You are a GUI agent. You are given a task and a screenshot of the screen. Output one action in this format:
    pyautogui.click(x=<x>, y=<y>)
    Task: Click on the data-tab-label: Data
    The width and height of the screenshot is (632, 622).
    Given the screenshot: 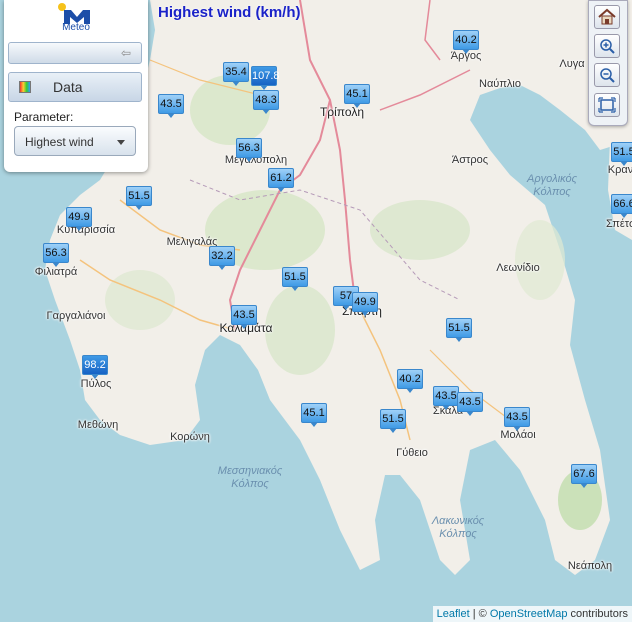 What is the action you would take?
    pyautogui.click(x=68, y=87)
    